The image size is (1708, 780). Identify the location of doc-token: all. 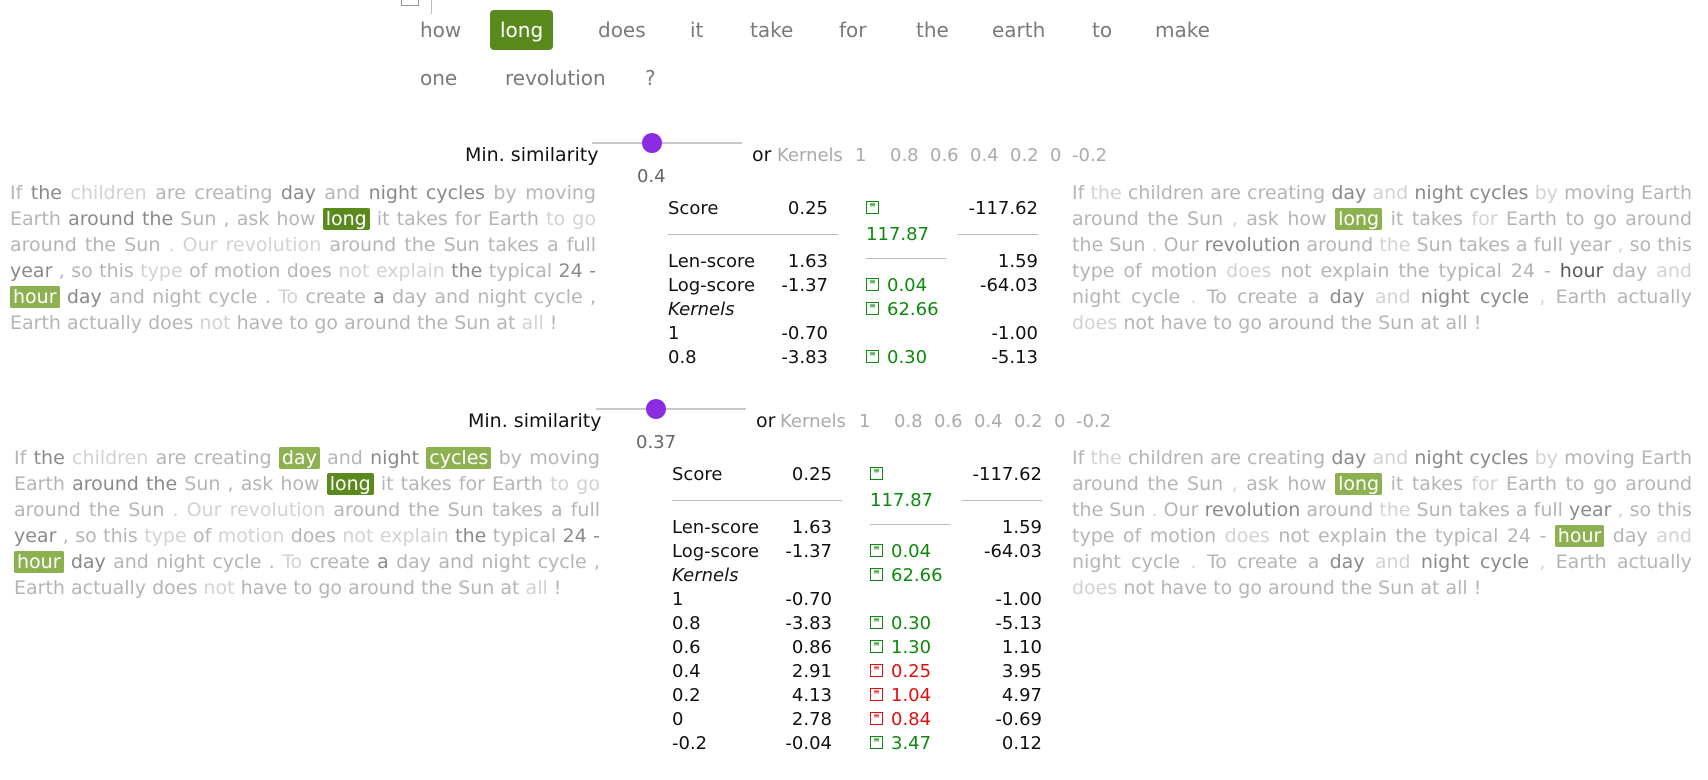
(1456, 588).